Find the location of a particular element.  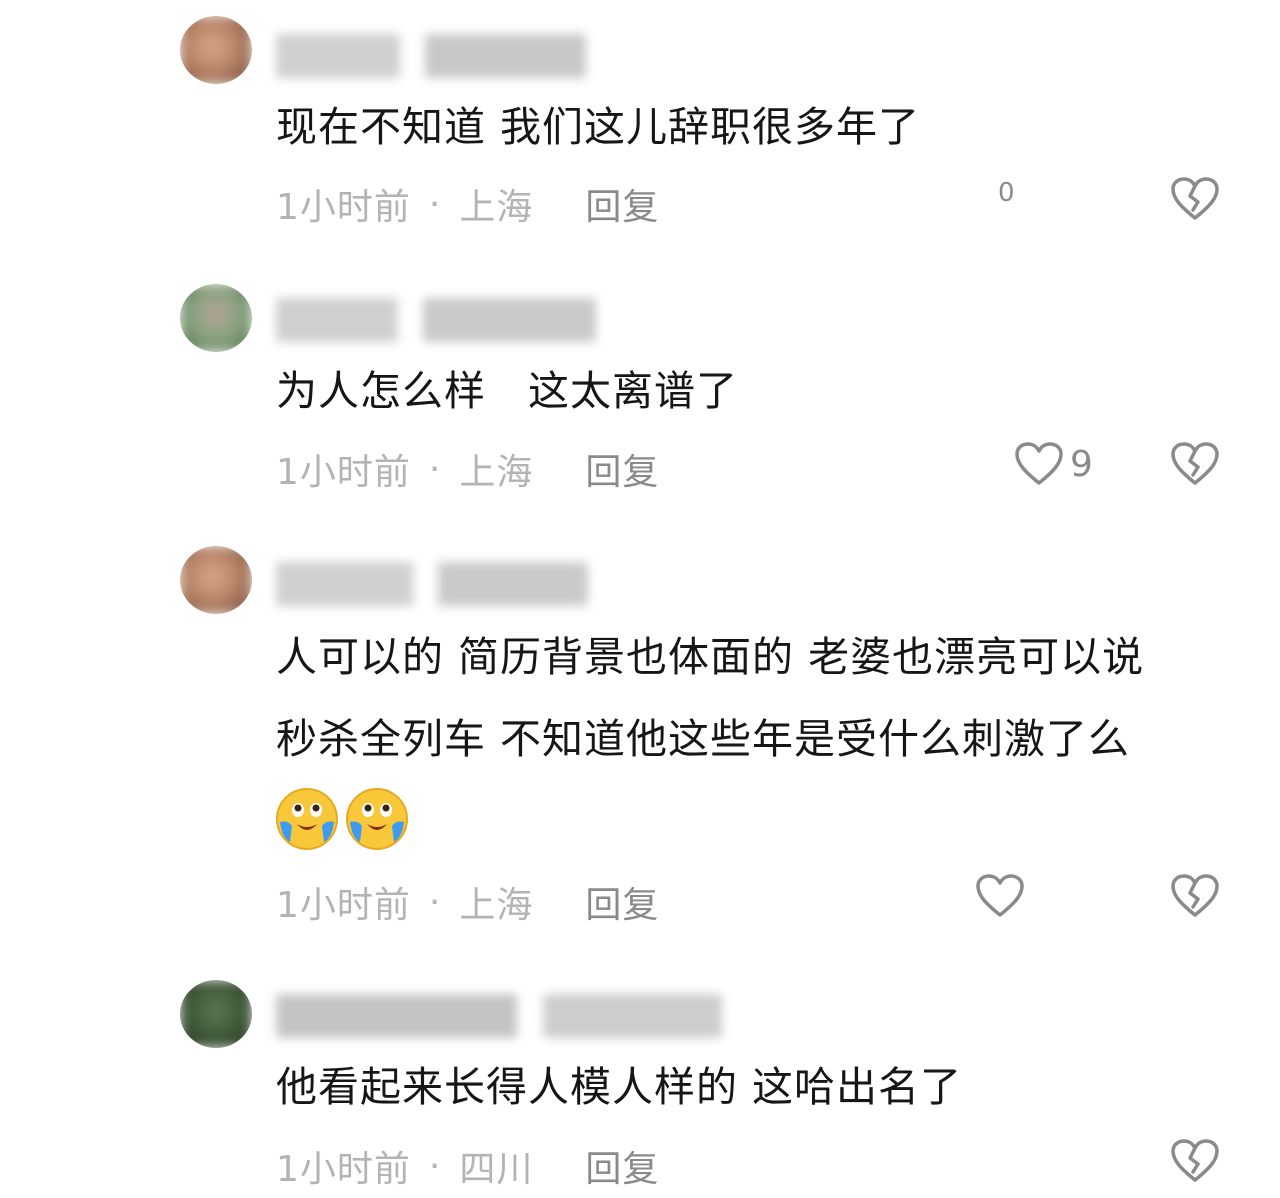

comment-text: 现在不知道 我们这儿辞职很多年了 is located at coordinates (750, 127).